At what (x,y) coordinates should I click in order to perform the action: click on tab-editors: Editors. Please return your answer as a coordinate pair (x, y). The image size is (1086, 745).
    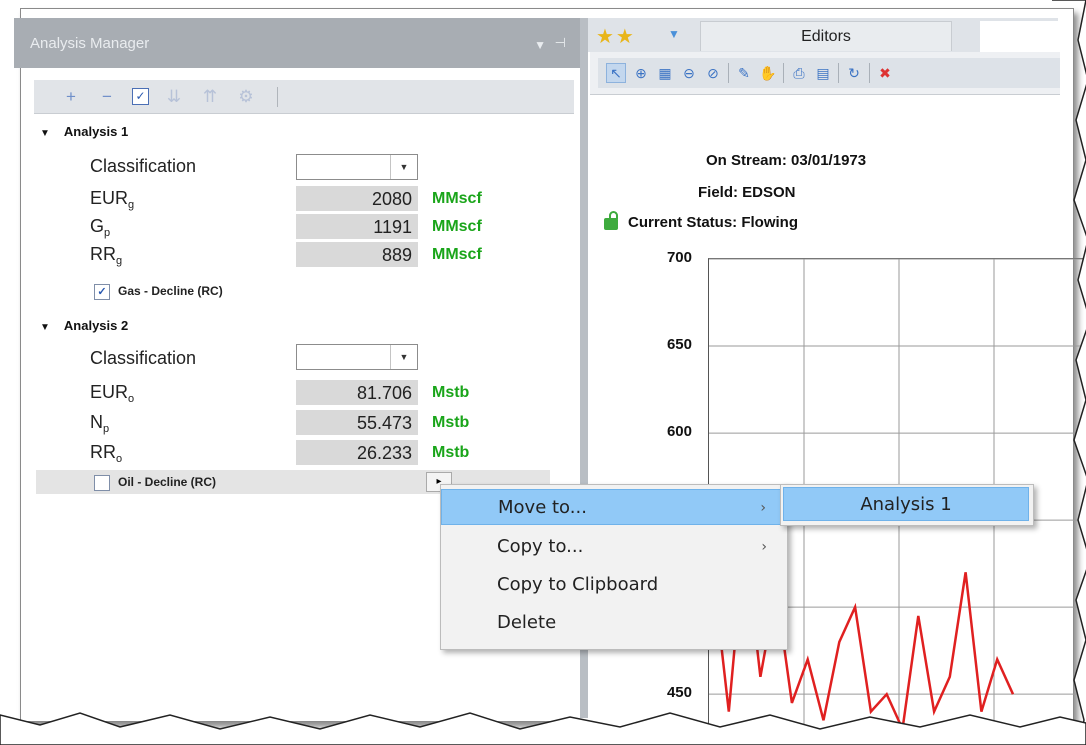
    Looking at the image, I should click on (826, 36).